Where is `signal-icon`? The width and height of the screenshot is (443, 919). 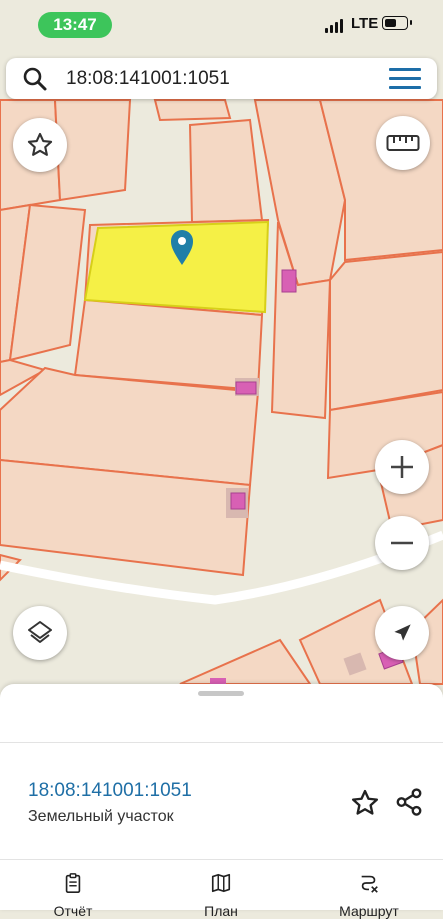
signal-icon is located at coordinates (334, 26).